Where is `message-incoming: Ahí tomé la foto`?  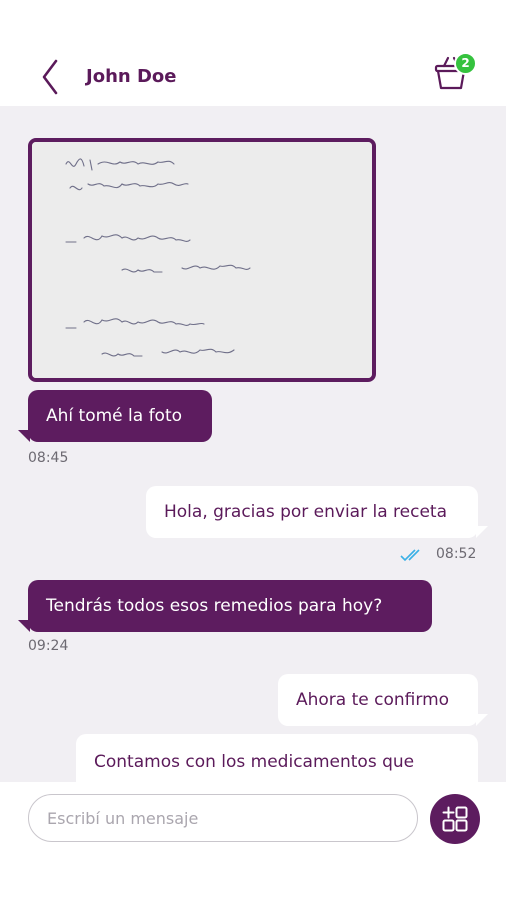
message-incoming: Ahí tomé la foto is located at coordinates (120, 416).